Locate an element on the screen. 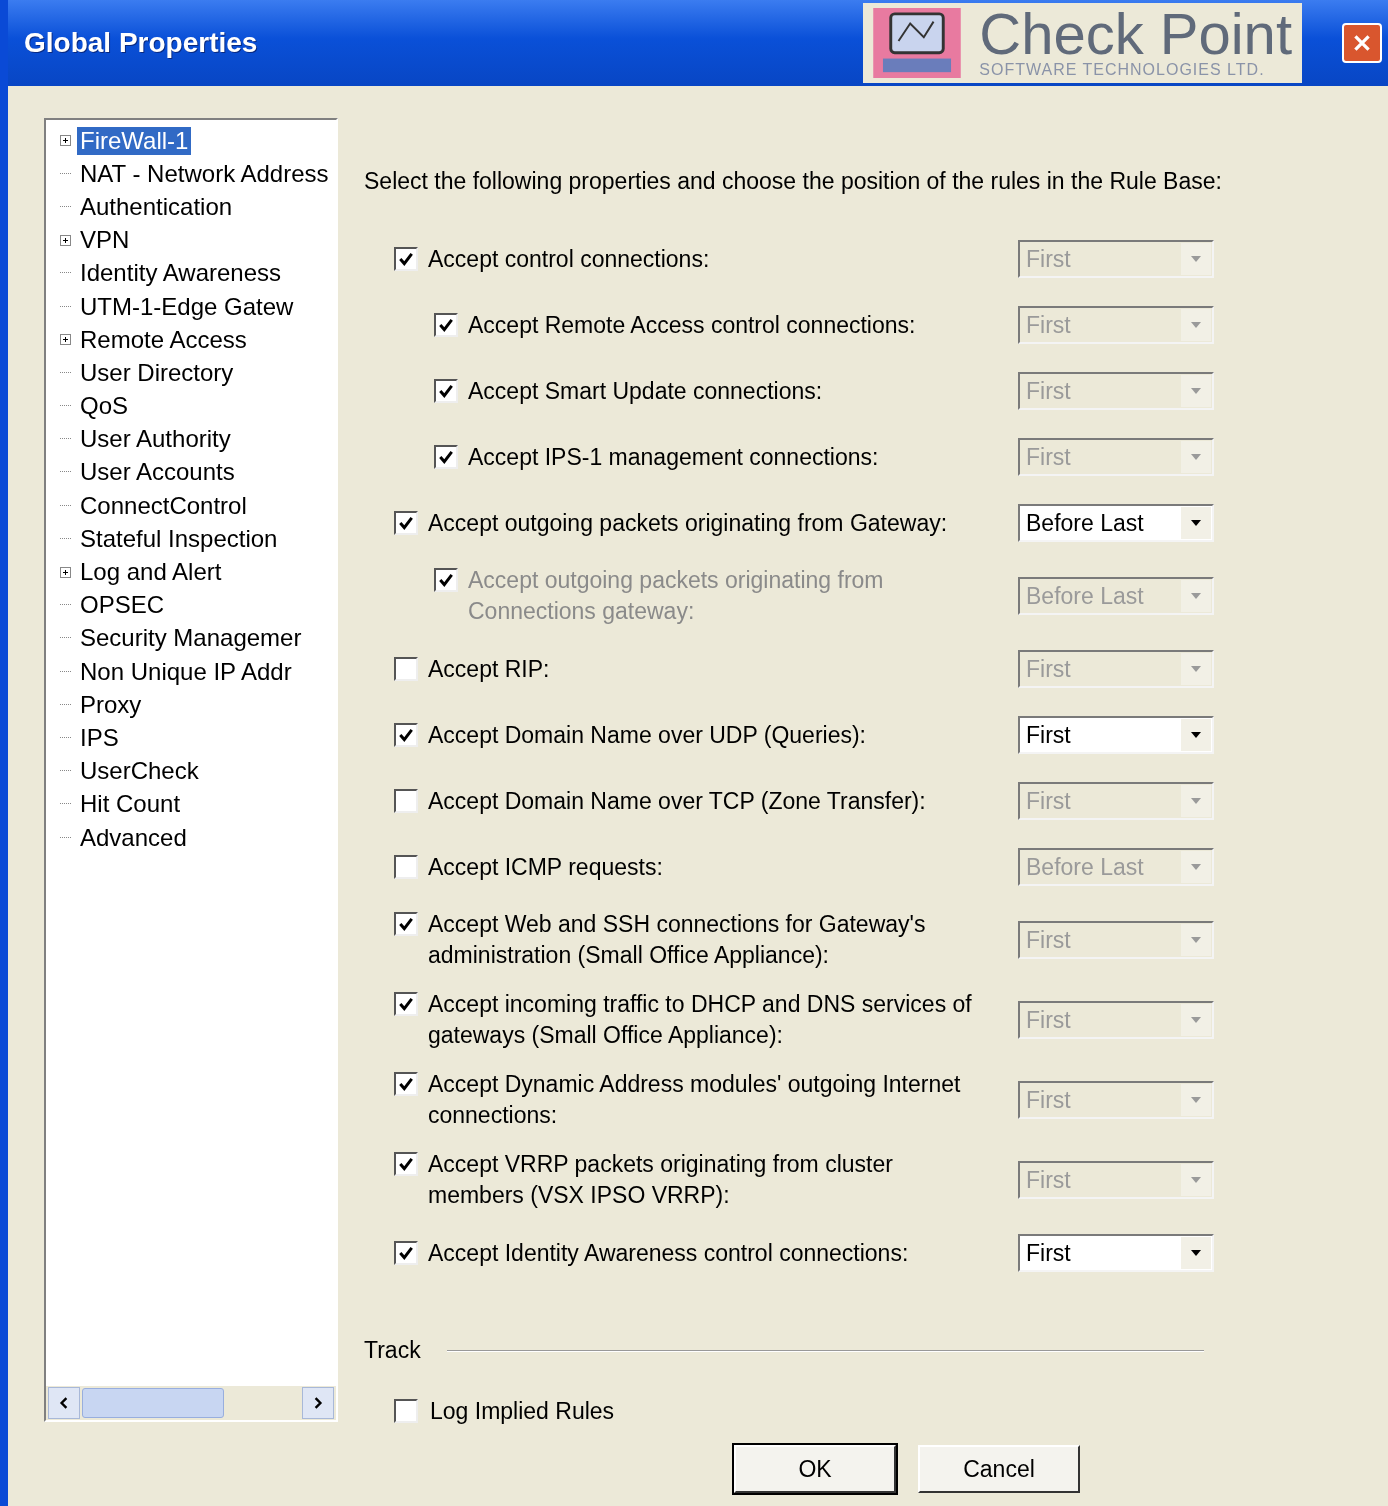  tree-item: NAT - Network Address is located at coordinates (204, 173).